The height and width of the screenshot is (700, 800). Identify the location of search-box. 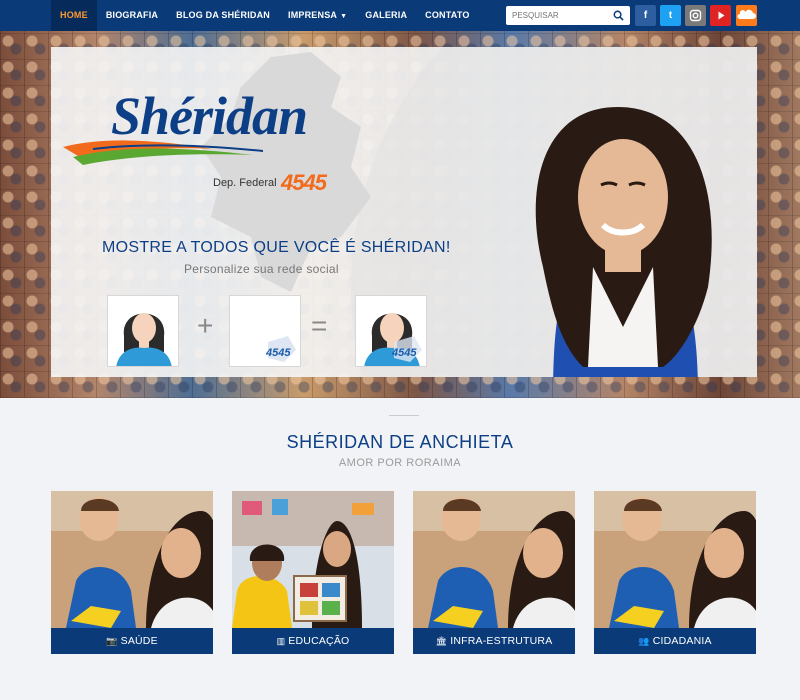
(568, 15).